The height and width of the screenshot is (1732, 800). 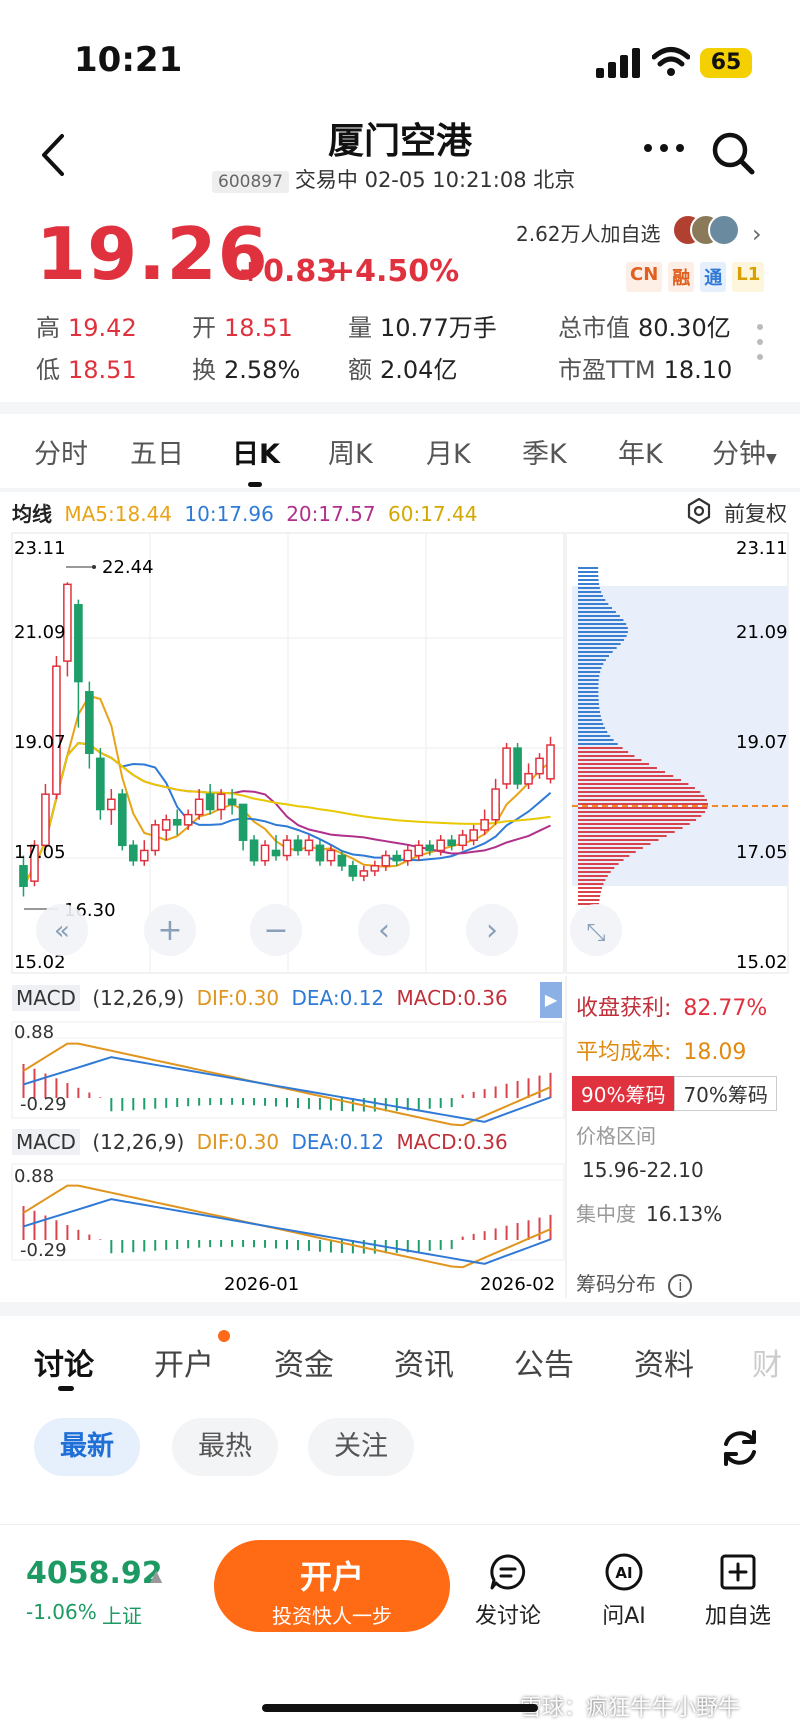 I want to click on section-divider, so click(x=400, y=408).